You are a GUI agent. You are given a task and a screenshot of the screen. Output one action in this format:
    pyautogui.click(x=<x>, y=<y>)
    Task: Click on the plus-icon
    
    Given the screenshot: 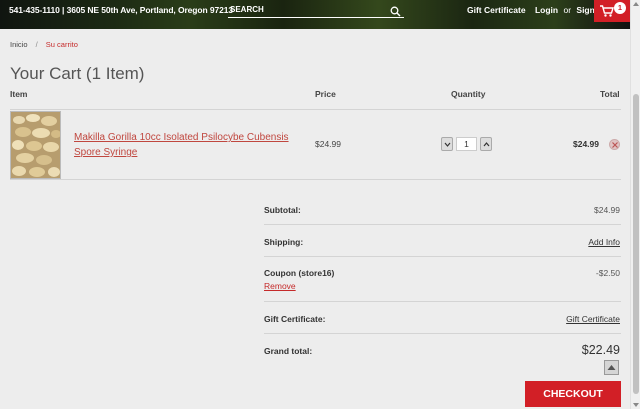 What is the action you would take?
    pyautogui.click(x=486, y=144)
    